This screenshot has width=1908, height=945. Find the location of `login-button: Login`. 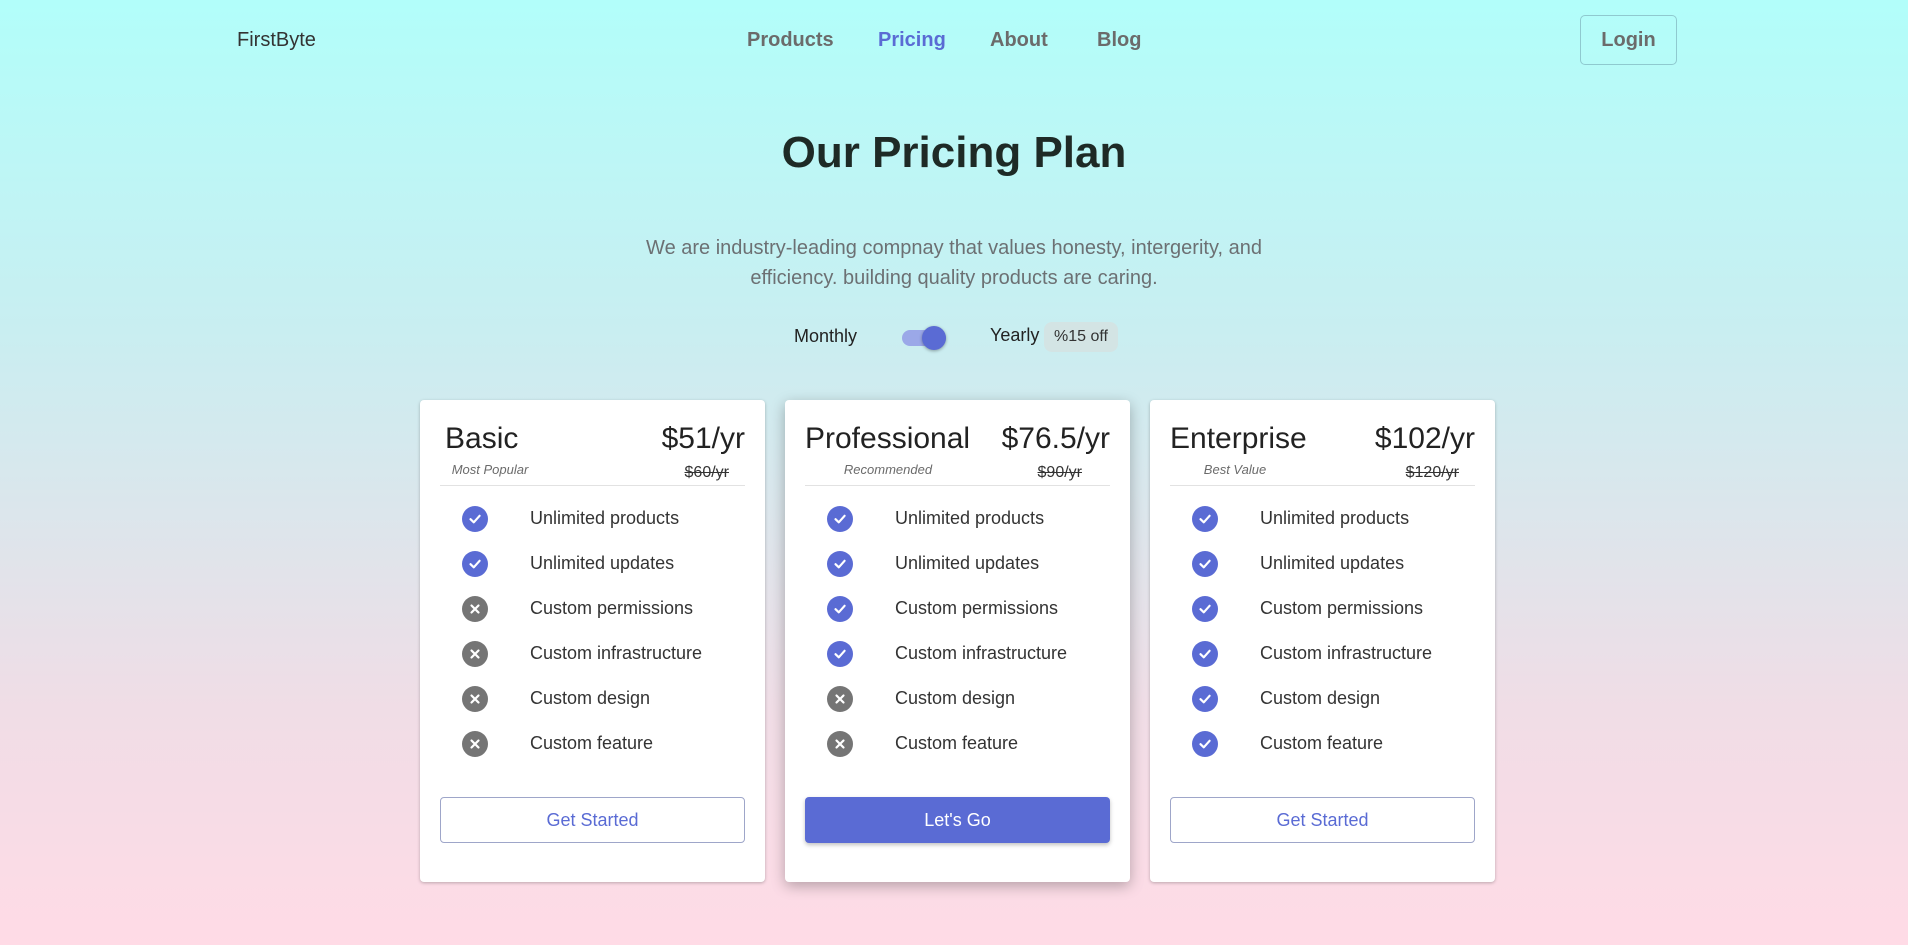

login-button: Login is located at coordinates (1628, 40).